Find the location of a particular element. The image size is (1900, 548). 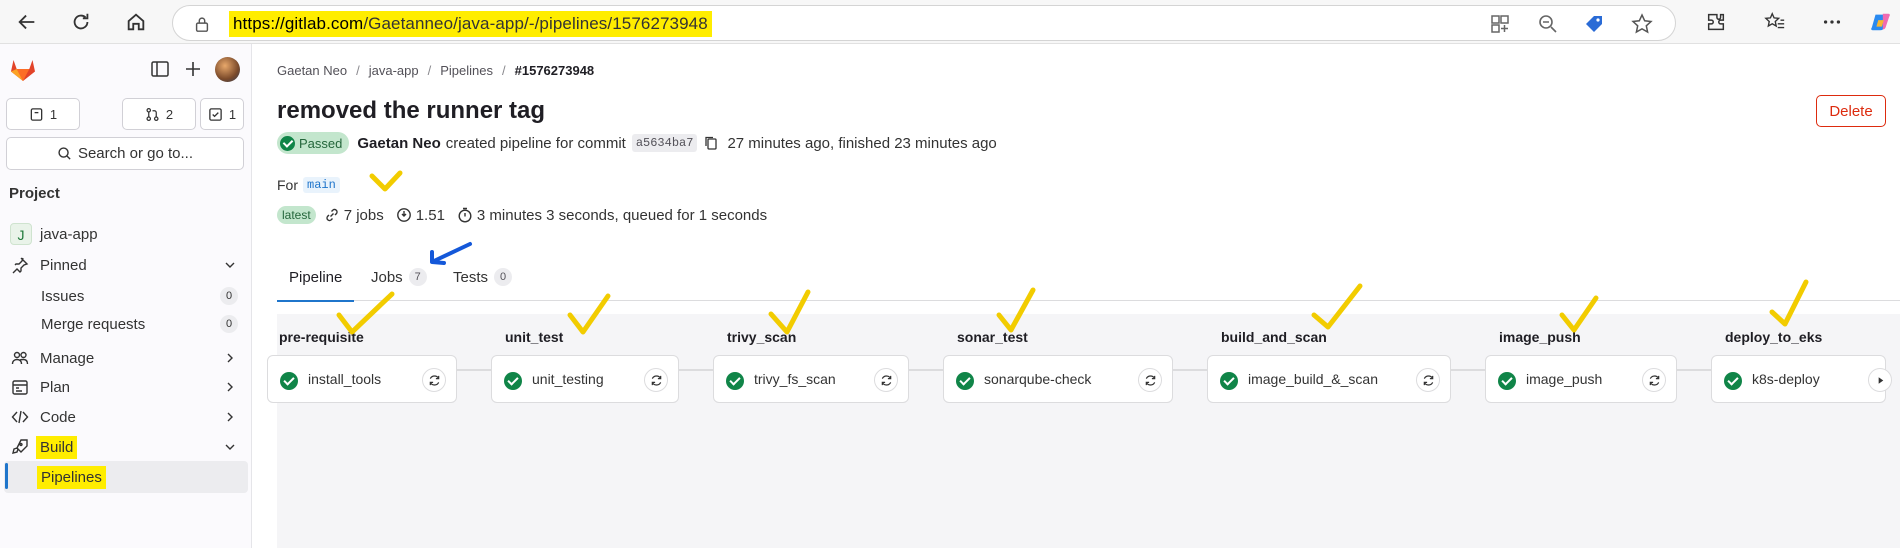

plus-icon is located at coordinates (193, 69).